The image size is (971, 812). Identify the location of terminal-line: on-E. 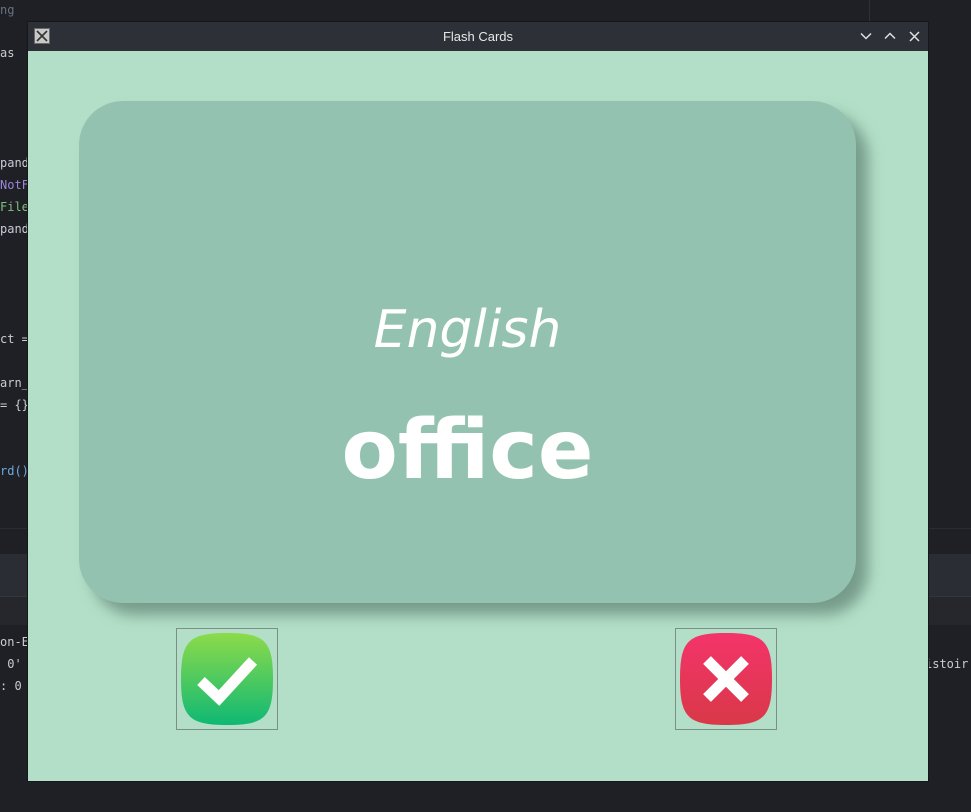
(14, 642).